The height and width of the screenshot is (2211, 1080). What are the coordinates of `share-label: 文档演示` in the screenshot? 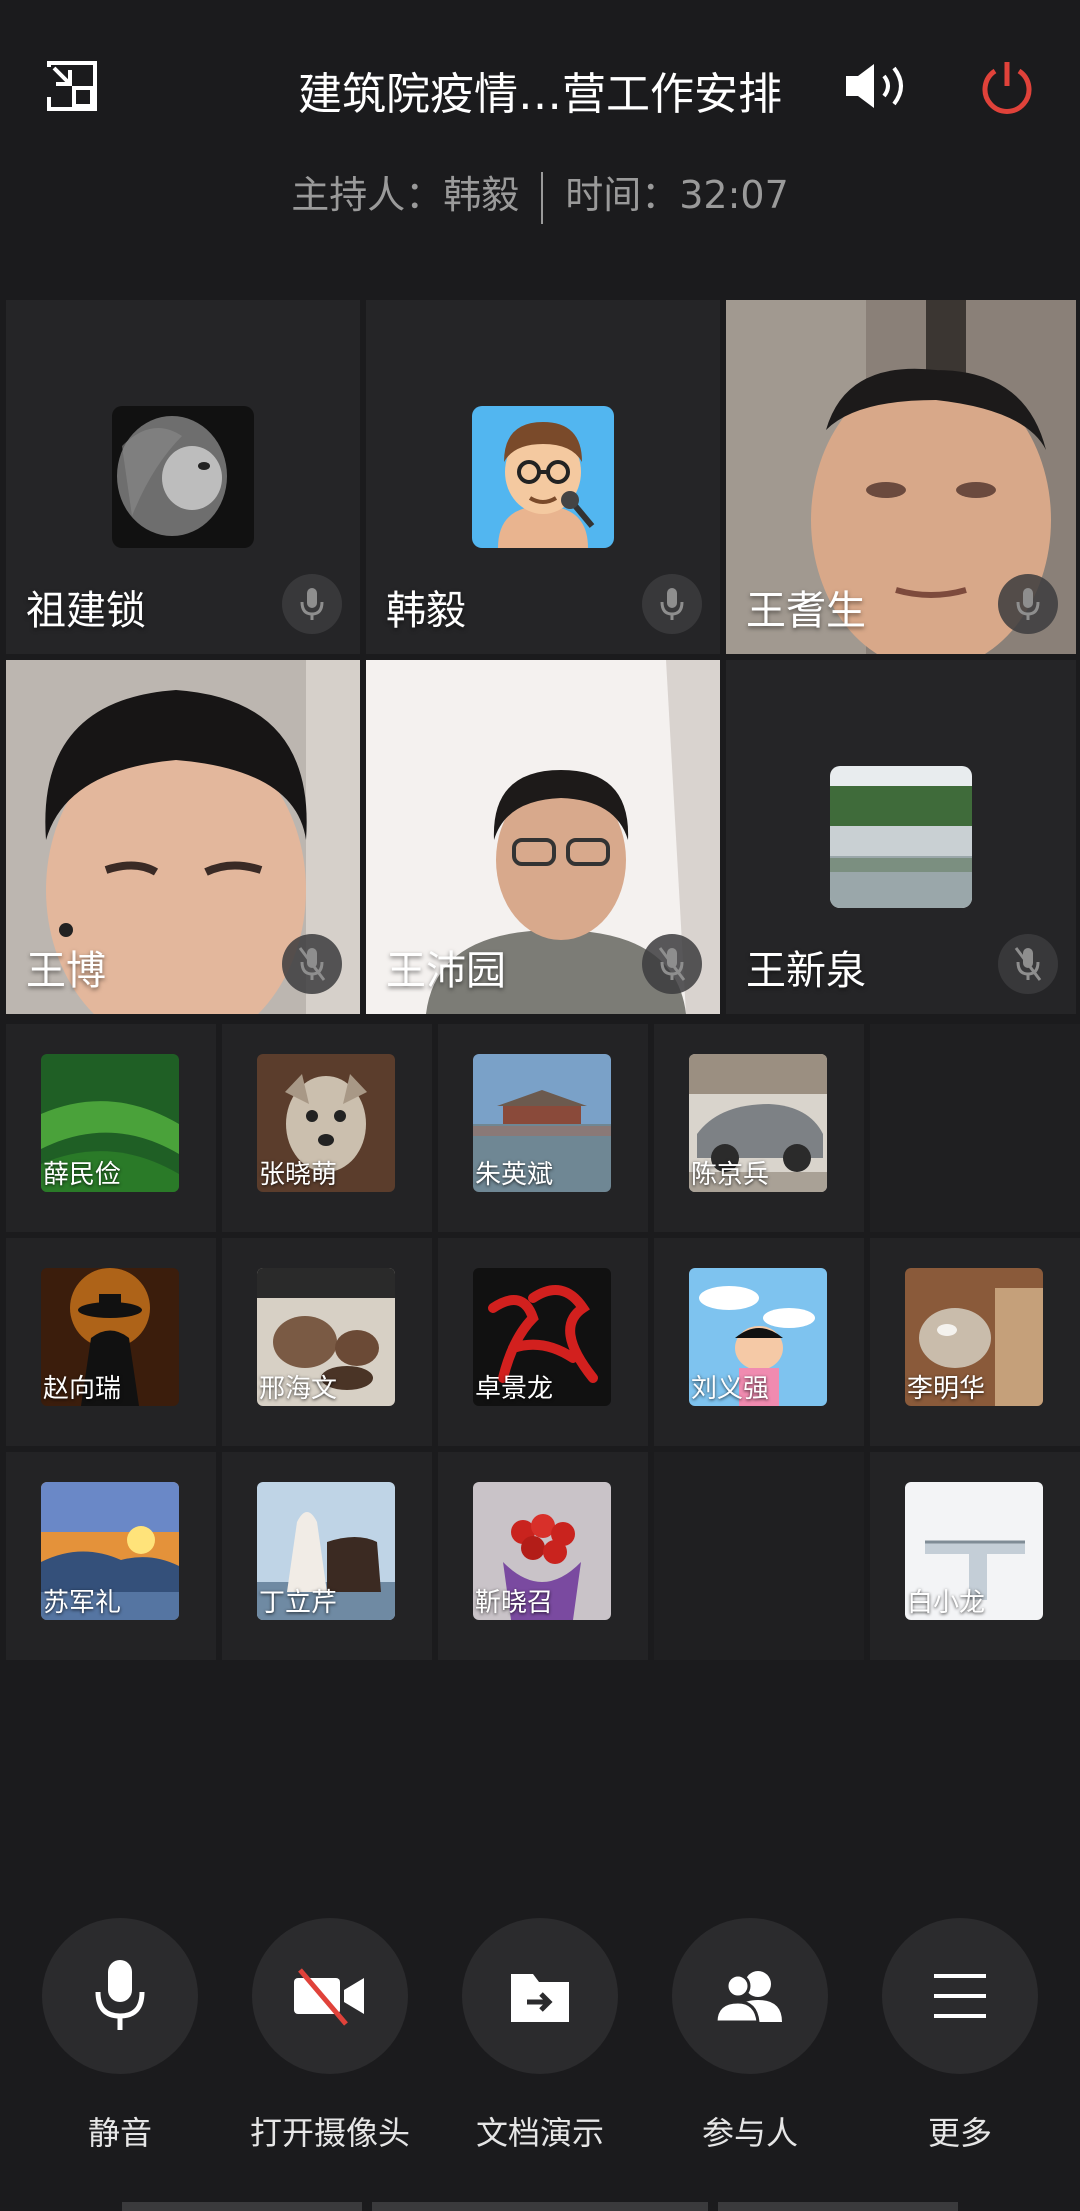 It's located at (539, 2133).